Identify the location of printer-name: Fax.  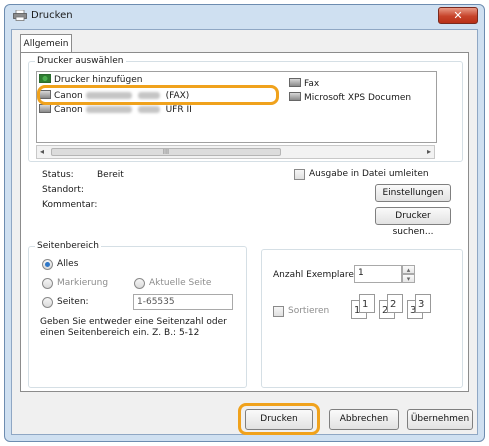
(312, 84).